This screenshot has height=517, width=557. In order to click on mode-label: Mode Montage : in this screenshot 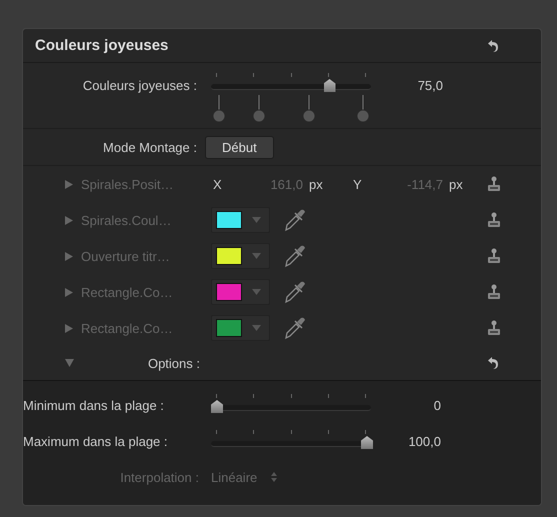, I will do `click(149, 147)`.